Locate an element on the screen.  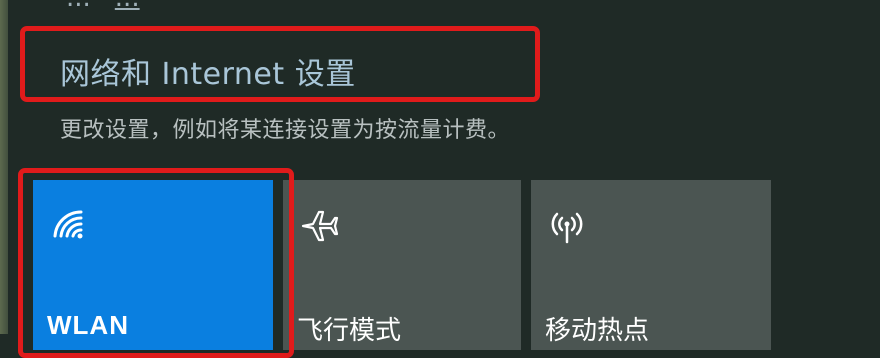
airplane-icon is located at coordinates (320, 226).